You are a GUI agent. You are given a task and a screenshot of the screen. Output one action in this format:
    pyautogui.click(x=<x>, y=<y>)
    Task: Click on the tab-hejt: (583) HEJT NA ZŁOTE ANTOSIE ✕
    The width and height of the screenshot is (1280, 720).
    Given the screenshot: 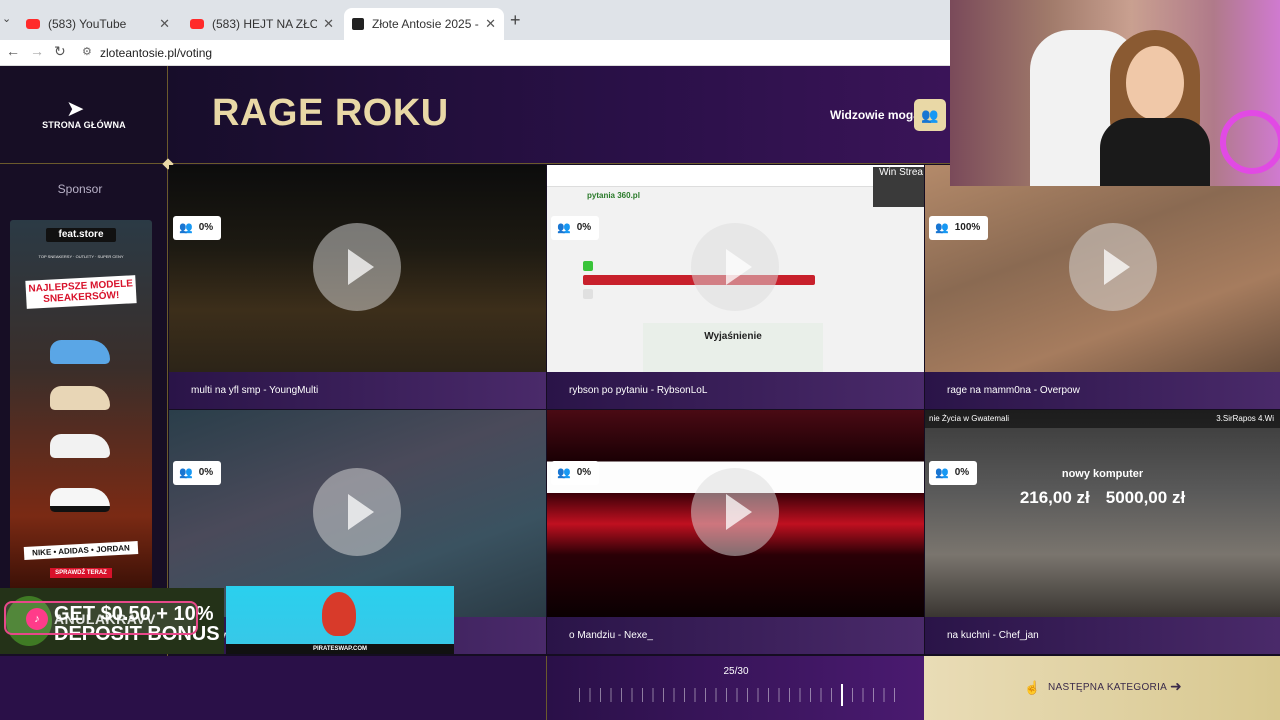 What is the action you would take?
    pyautogui.click(x=262, y=24)
    